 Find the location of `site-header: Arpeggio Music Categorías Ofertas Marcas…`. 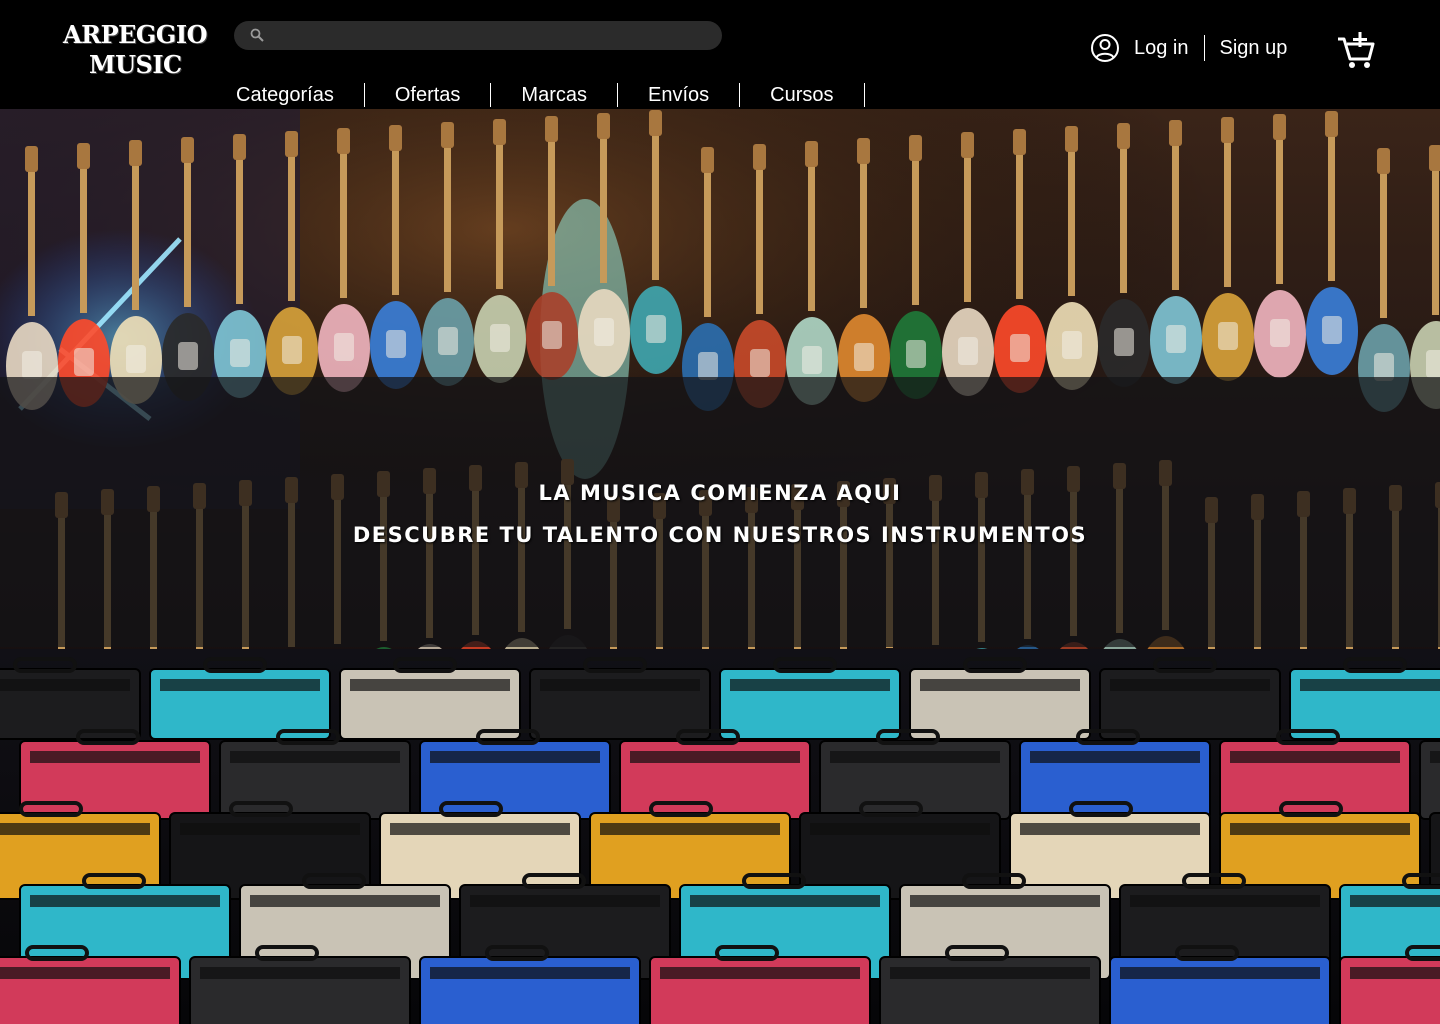

site-header: Arpeggio Music Categorías Ofertas Marcas… is located at coordinates (720, 54).